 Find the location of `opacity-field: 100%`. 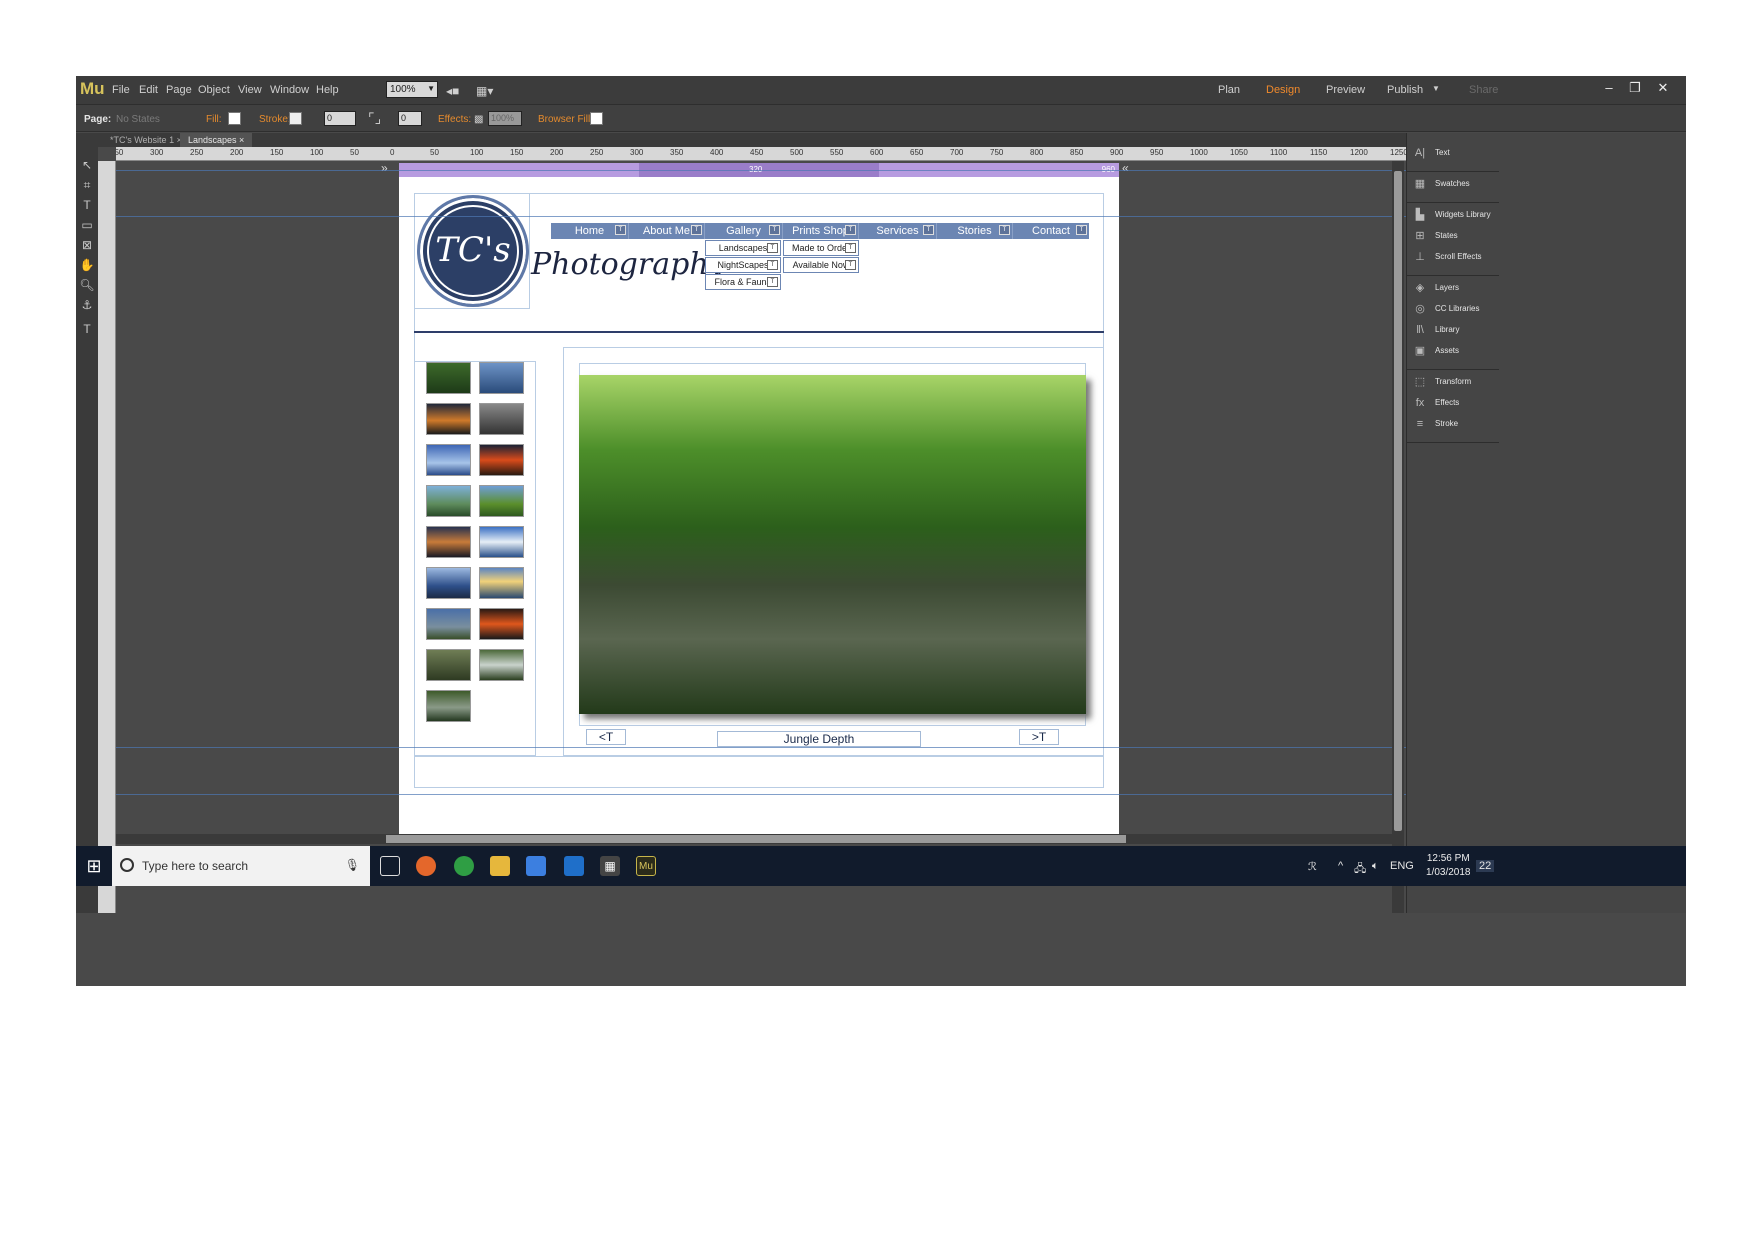

opacity-field: 100% is located at coordinates (505, 118).